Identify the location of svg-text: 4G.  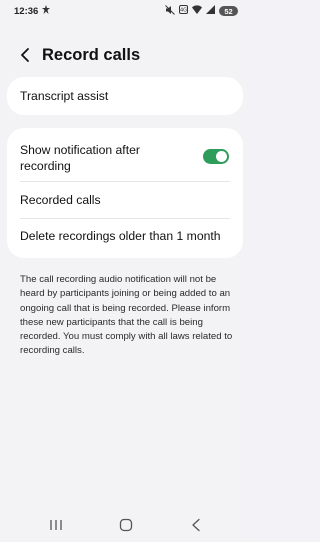
(183, 11).